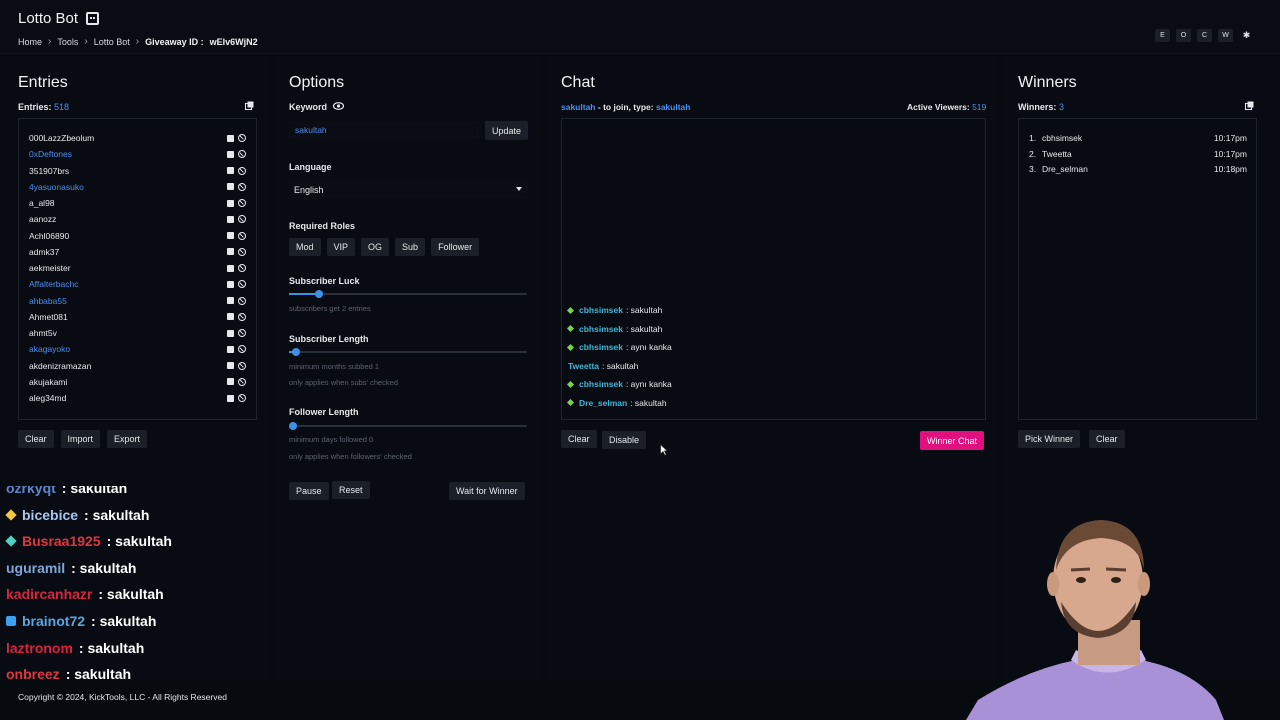  I want to click on subscriber-luck-slider, so click(408, 294).